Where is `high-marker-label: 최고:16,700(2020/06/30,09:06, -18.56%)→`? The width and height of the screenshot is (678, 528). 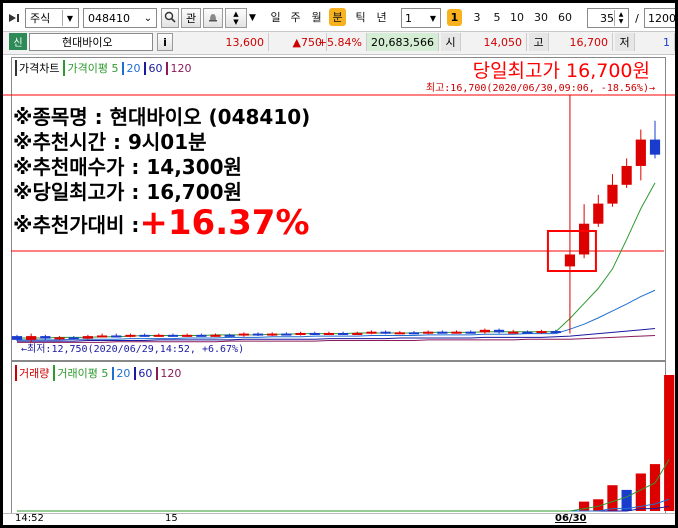 high-marker-label: 최고:16,700(2020/06/30,09:06, -18.56%)→ is located at coordinates (540, 88).